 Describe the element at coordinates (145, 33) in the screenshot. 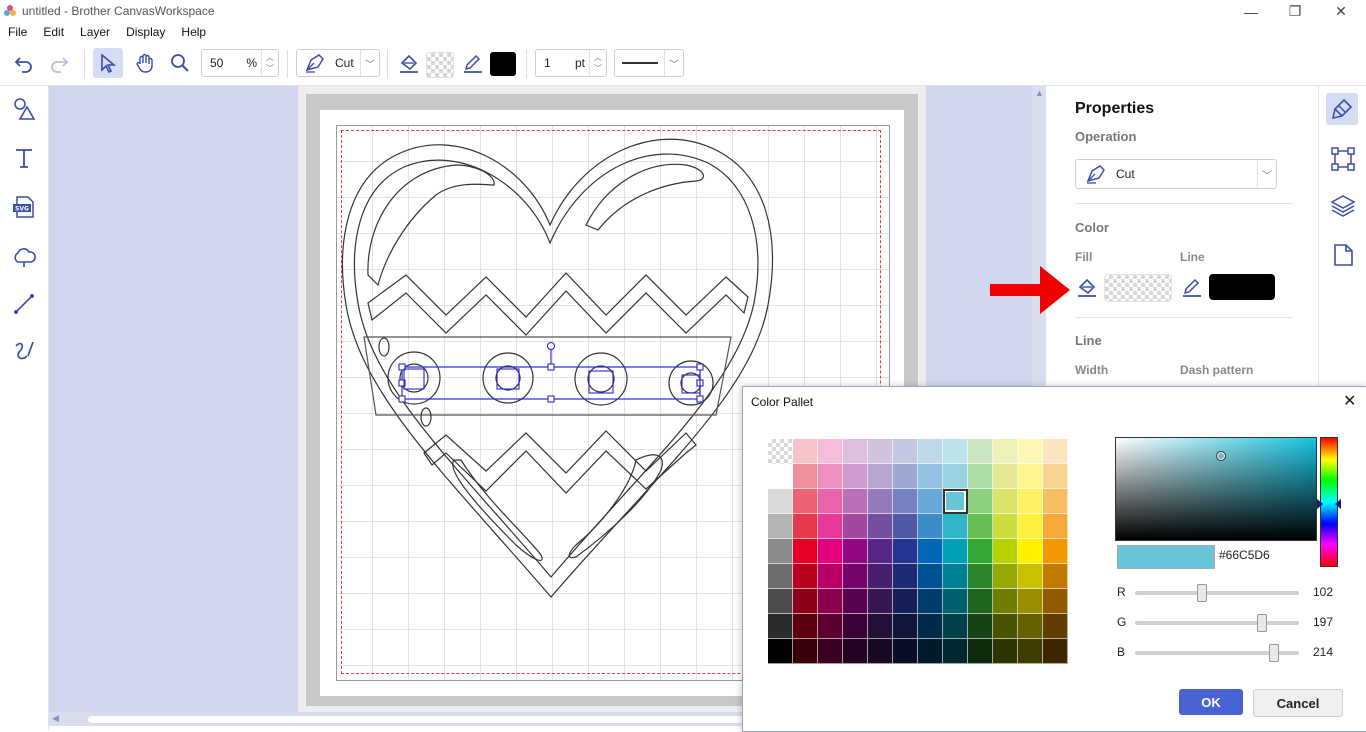

I see `menu-display: Display` at that location.